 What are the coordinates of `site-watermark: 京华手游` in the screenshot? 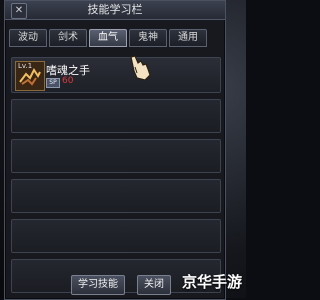 It's located at (211, 282).